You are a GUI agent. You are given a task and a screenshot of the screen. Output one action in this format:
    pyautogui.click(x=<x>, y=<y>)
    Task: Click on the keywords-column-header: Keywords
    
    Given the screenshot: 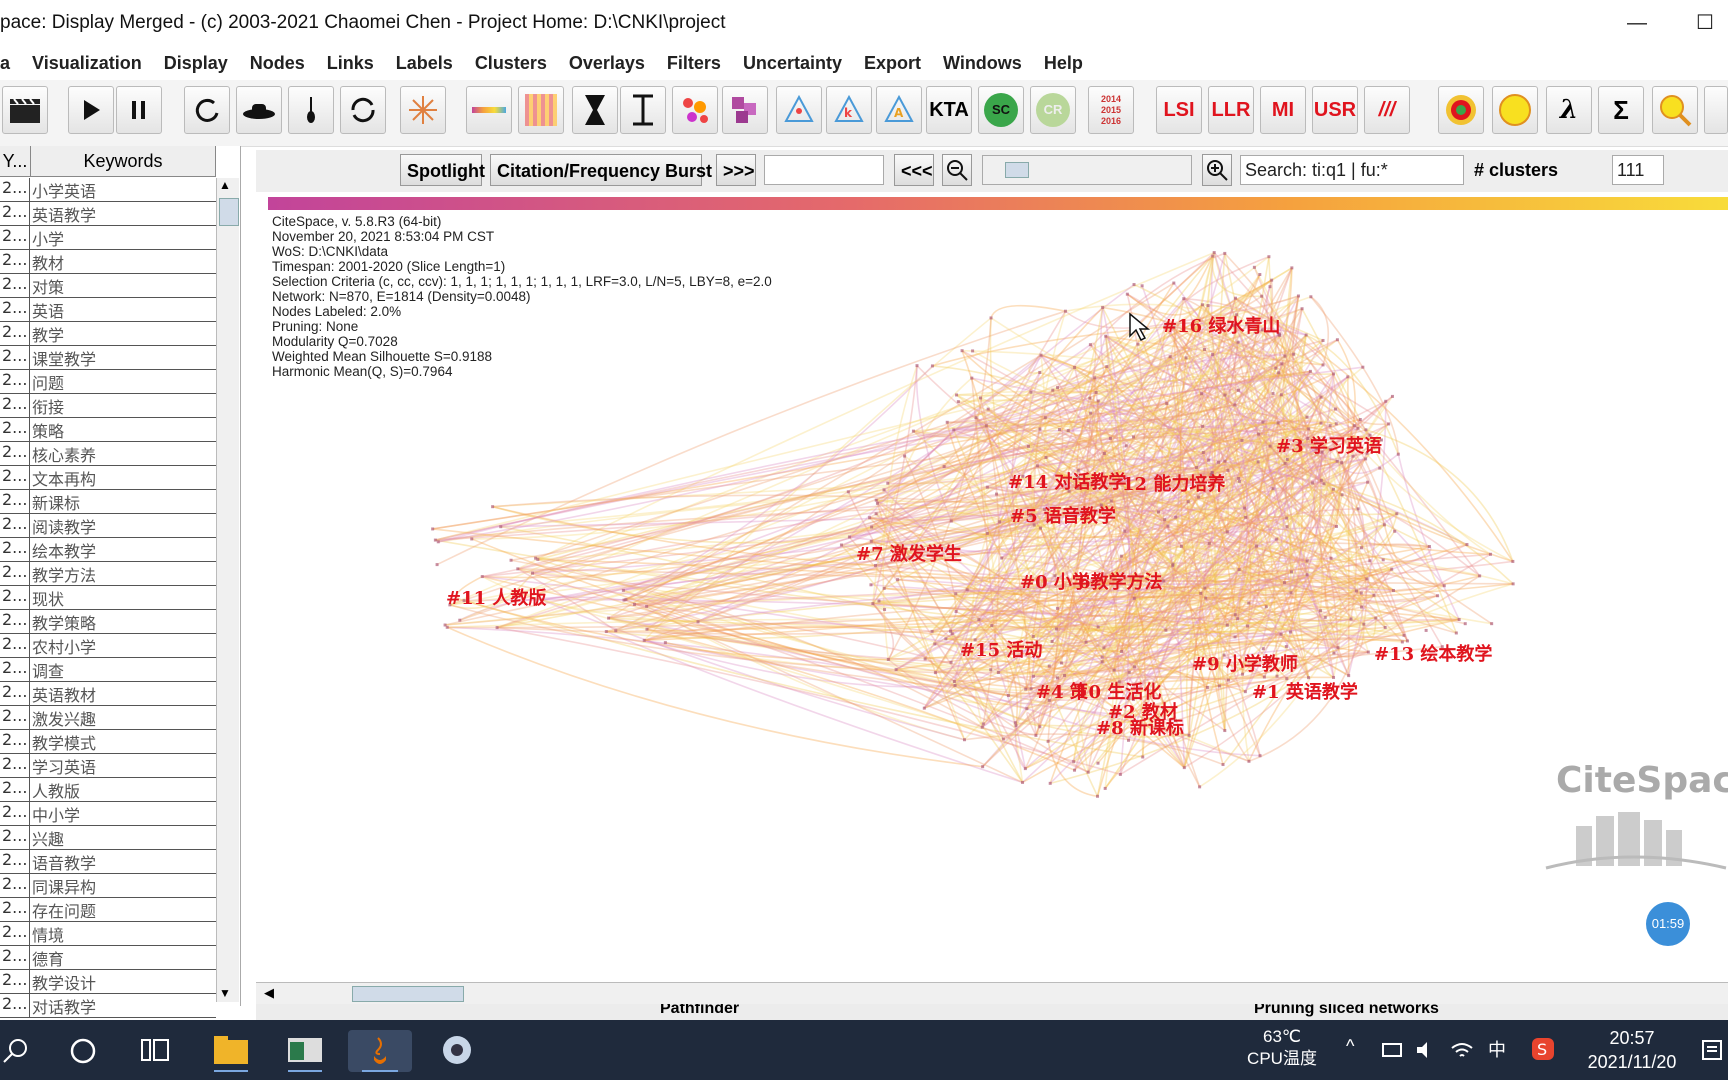 What is the action you would take?
    pyautogui.click(x=123, y=161)
    